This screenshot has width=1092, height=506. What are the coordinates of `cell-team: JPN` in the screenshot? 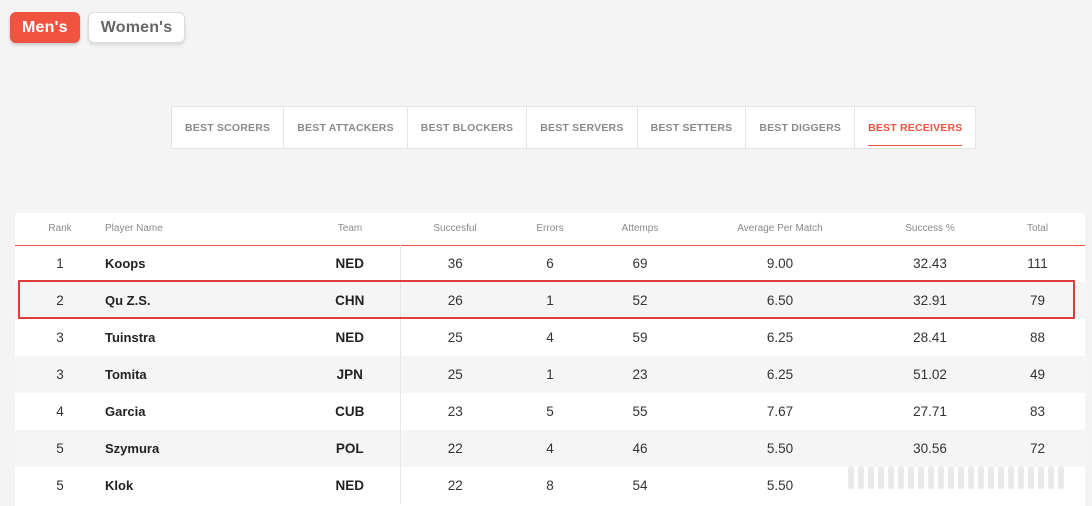 It's located at (350, 374).